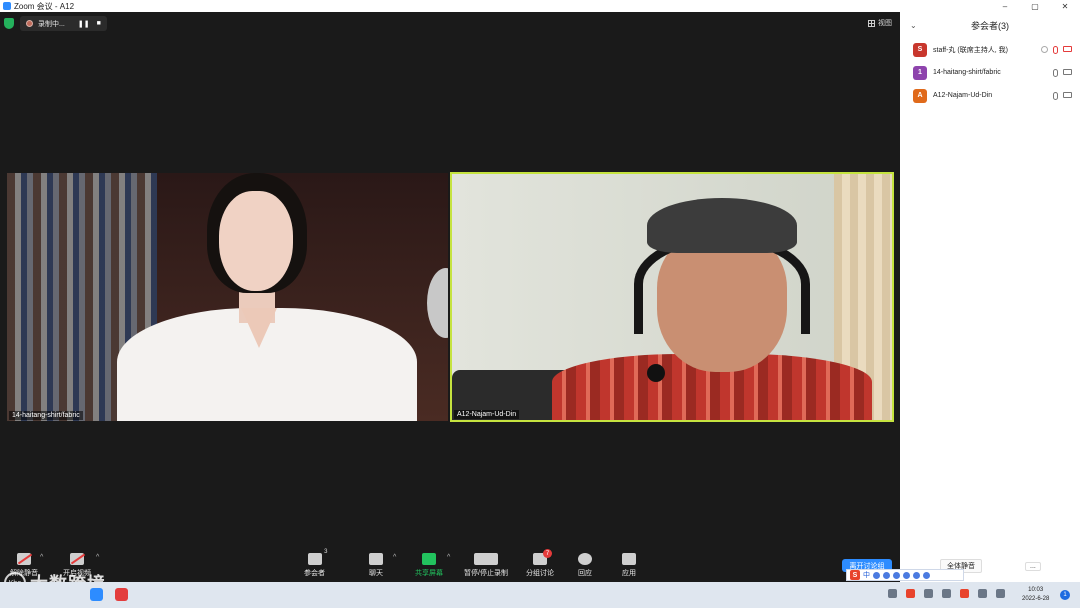 This screenshot has width=1080, height=608. Describe the element at coordinates (913, 25) in the screenshot. I see `collapse-chevron-icon: ⌄` at that location.